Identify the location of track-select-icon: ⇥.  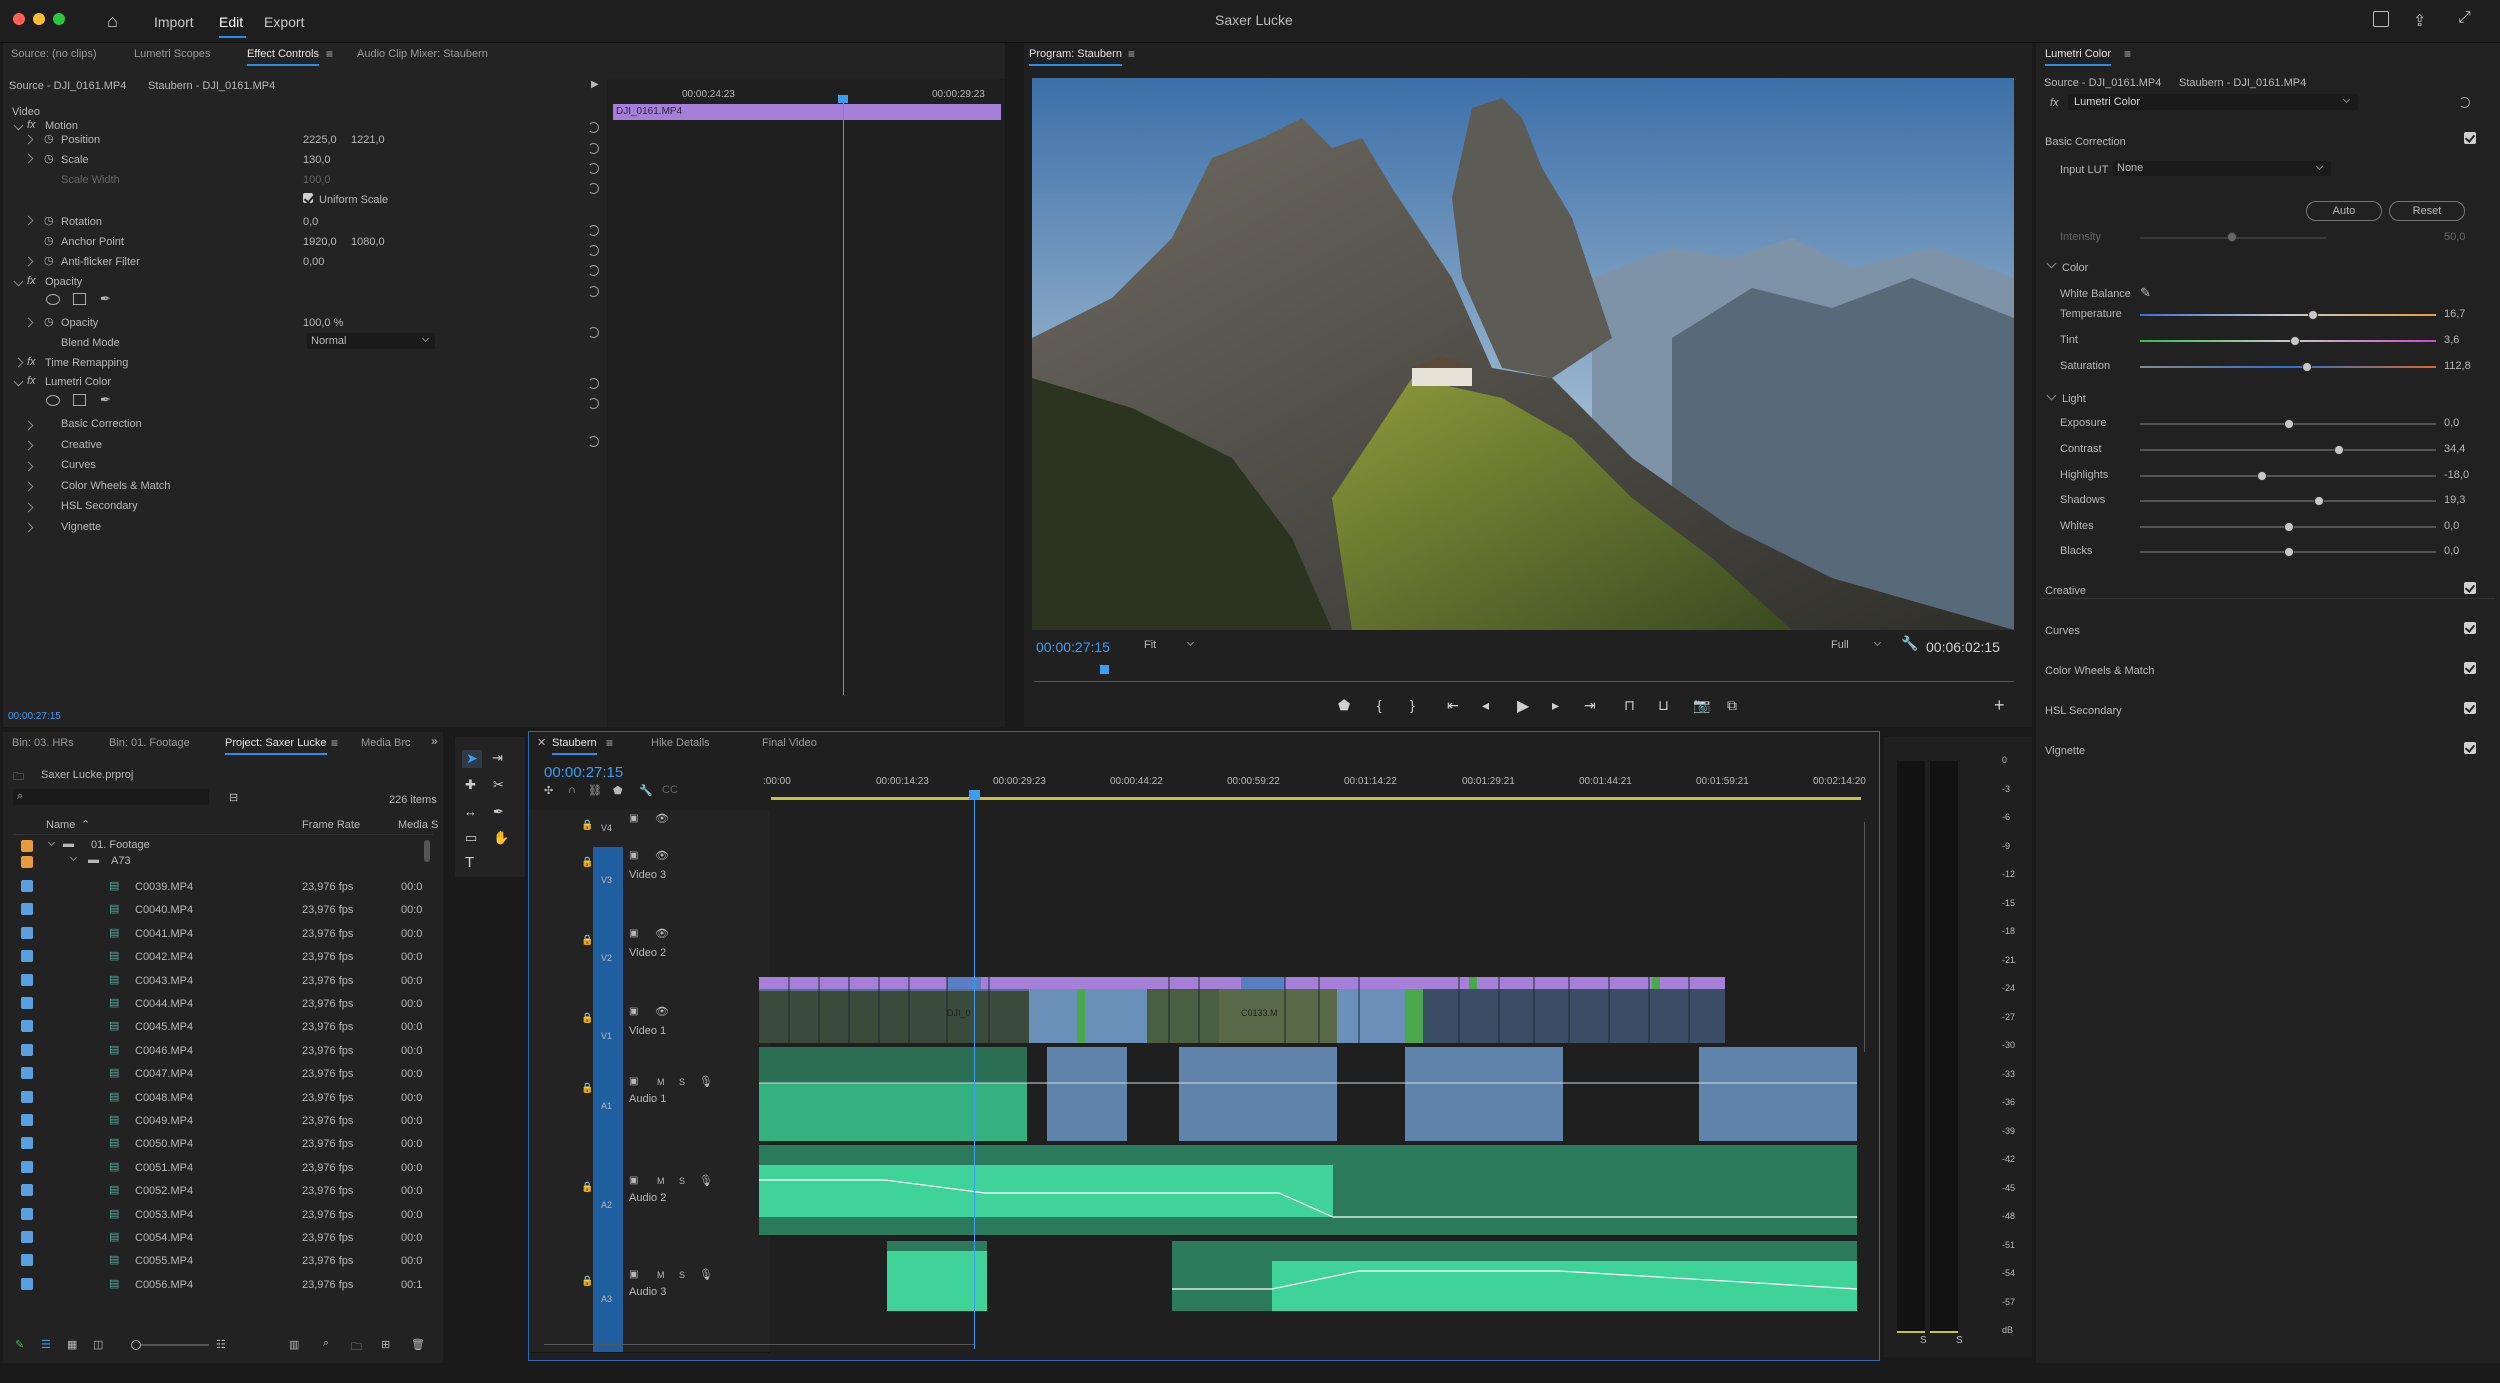
(497, 758).